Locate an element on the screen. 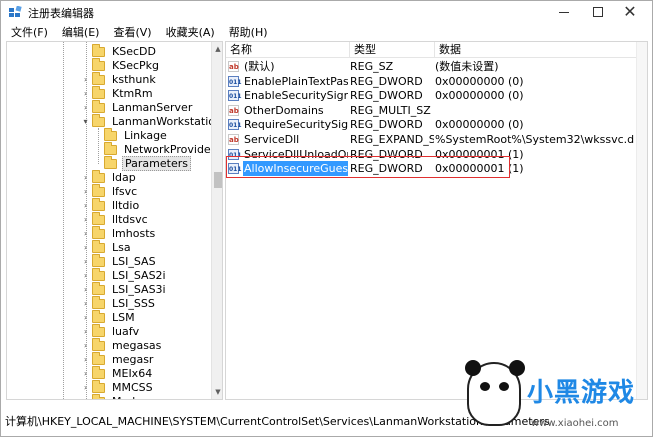  value-data: 0x00000000 (0) is located at coordinates (479, 81).